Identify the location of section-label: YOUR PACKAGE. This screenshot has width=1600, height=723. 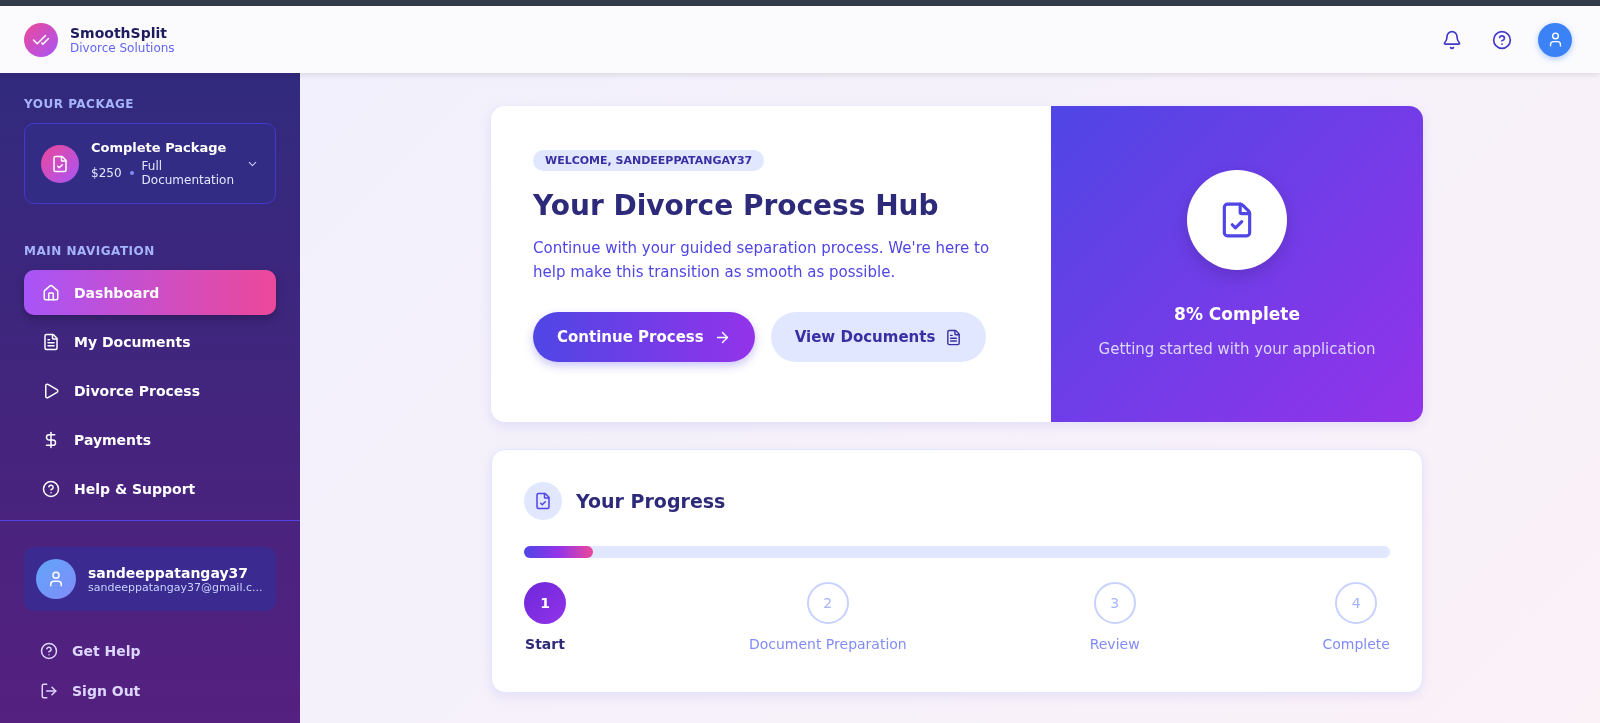
(80, 104).